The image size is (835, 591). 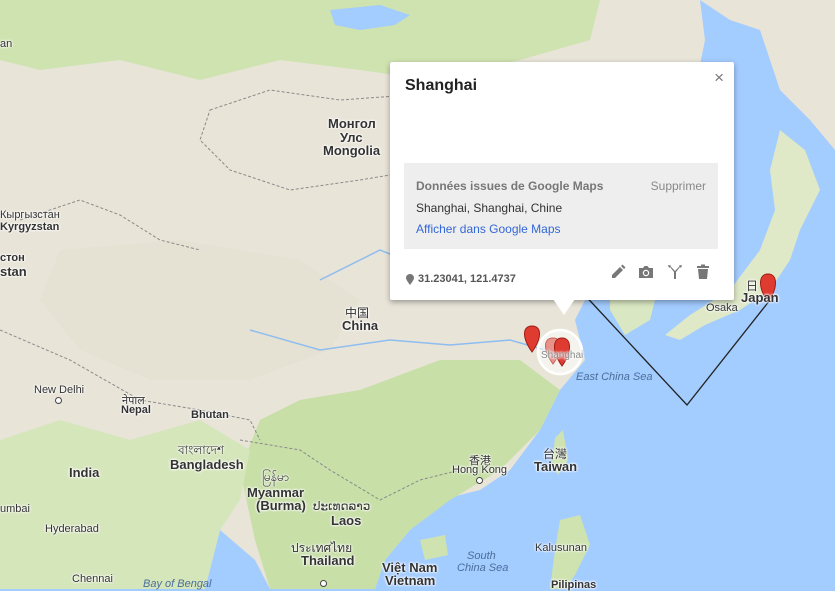 What do you see at coordinates (675, 272) in the screenshot?
I see `directions-icon` at bounding box center [675, 272].